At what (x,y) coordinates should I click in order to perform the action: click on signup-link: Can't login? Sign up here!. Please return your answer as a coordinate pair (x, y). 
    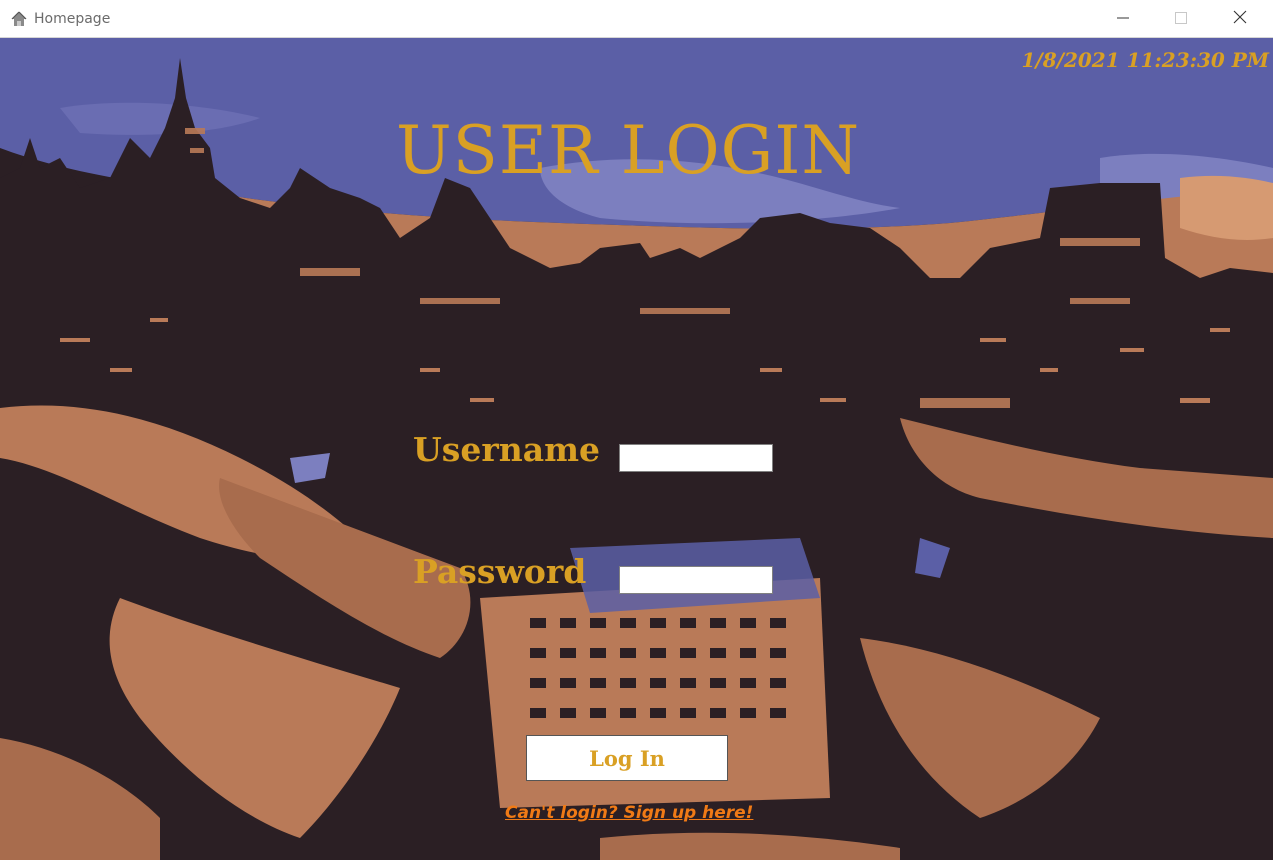
    Looking at the image, I should click on (629, 813).